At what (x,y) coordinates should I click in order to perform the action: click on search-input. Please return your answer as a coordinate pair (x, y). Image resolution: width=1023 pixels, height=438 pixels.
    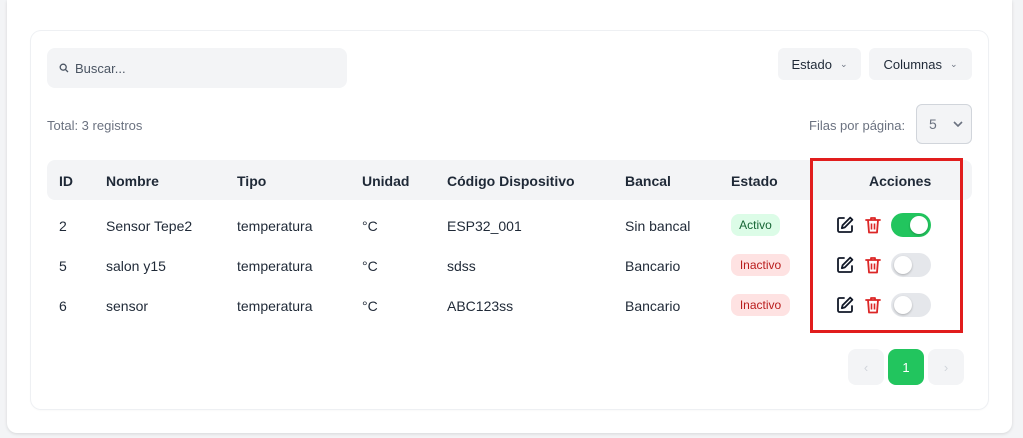
    Looking at the image, I should click on (195, 68).